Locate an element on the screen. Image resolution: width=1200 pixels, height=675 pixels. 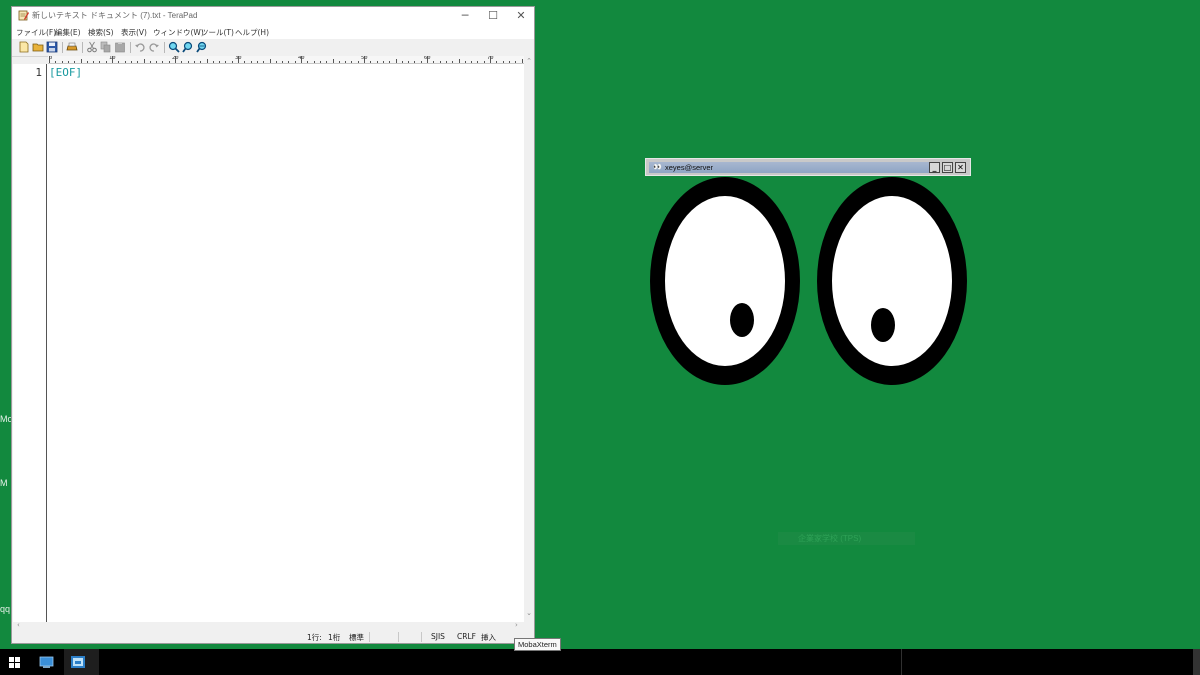
minimize-button: ─ is located at coordinates (465, 16).